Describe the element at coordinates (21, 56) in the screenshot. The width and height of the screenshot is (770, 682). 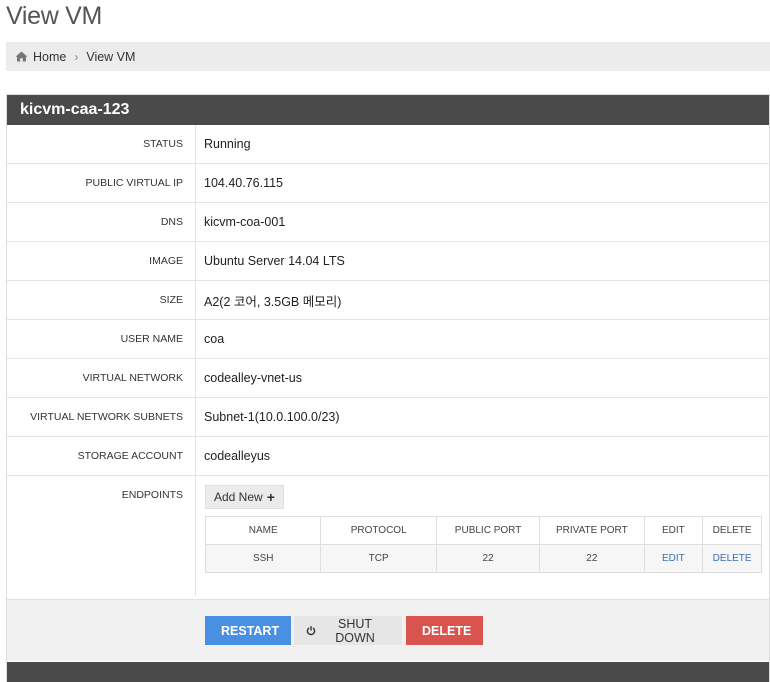
I see `home-icon` at that location.